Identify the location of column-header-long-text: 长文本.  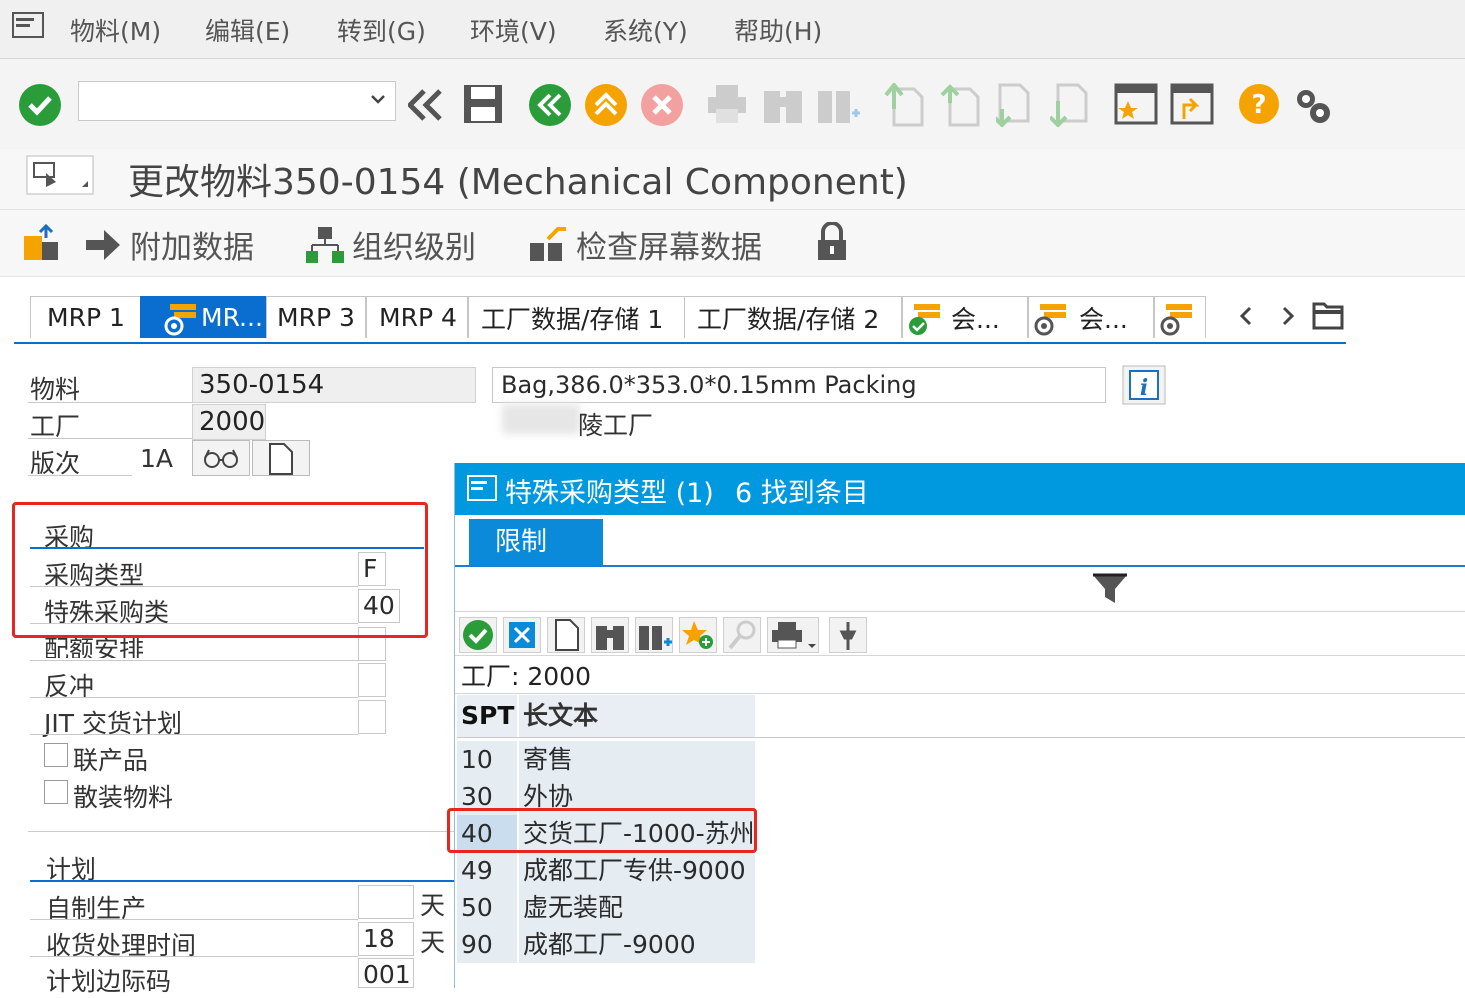
(637, 716).